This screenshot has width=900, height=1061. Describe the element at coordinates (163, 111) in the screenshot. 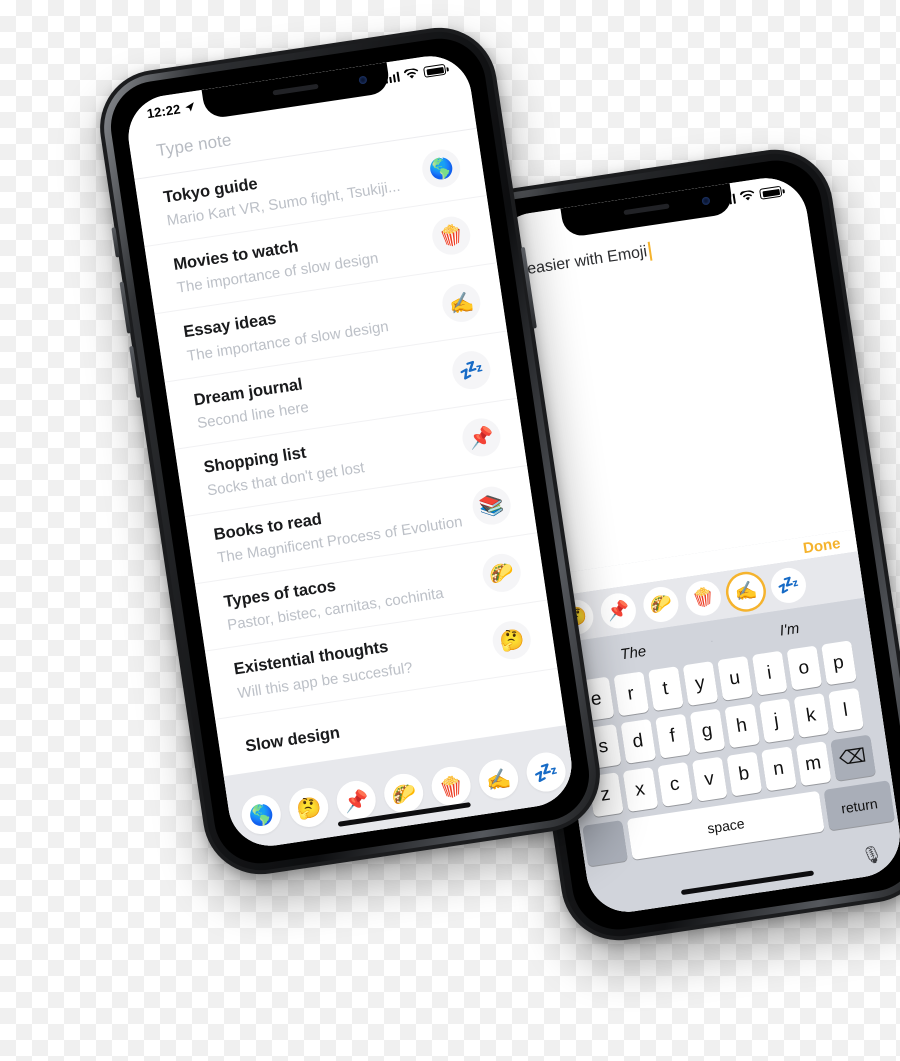

I see `status-time: 12:22` at that location.